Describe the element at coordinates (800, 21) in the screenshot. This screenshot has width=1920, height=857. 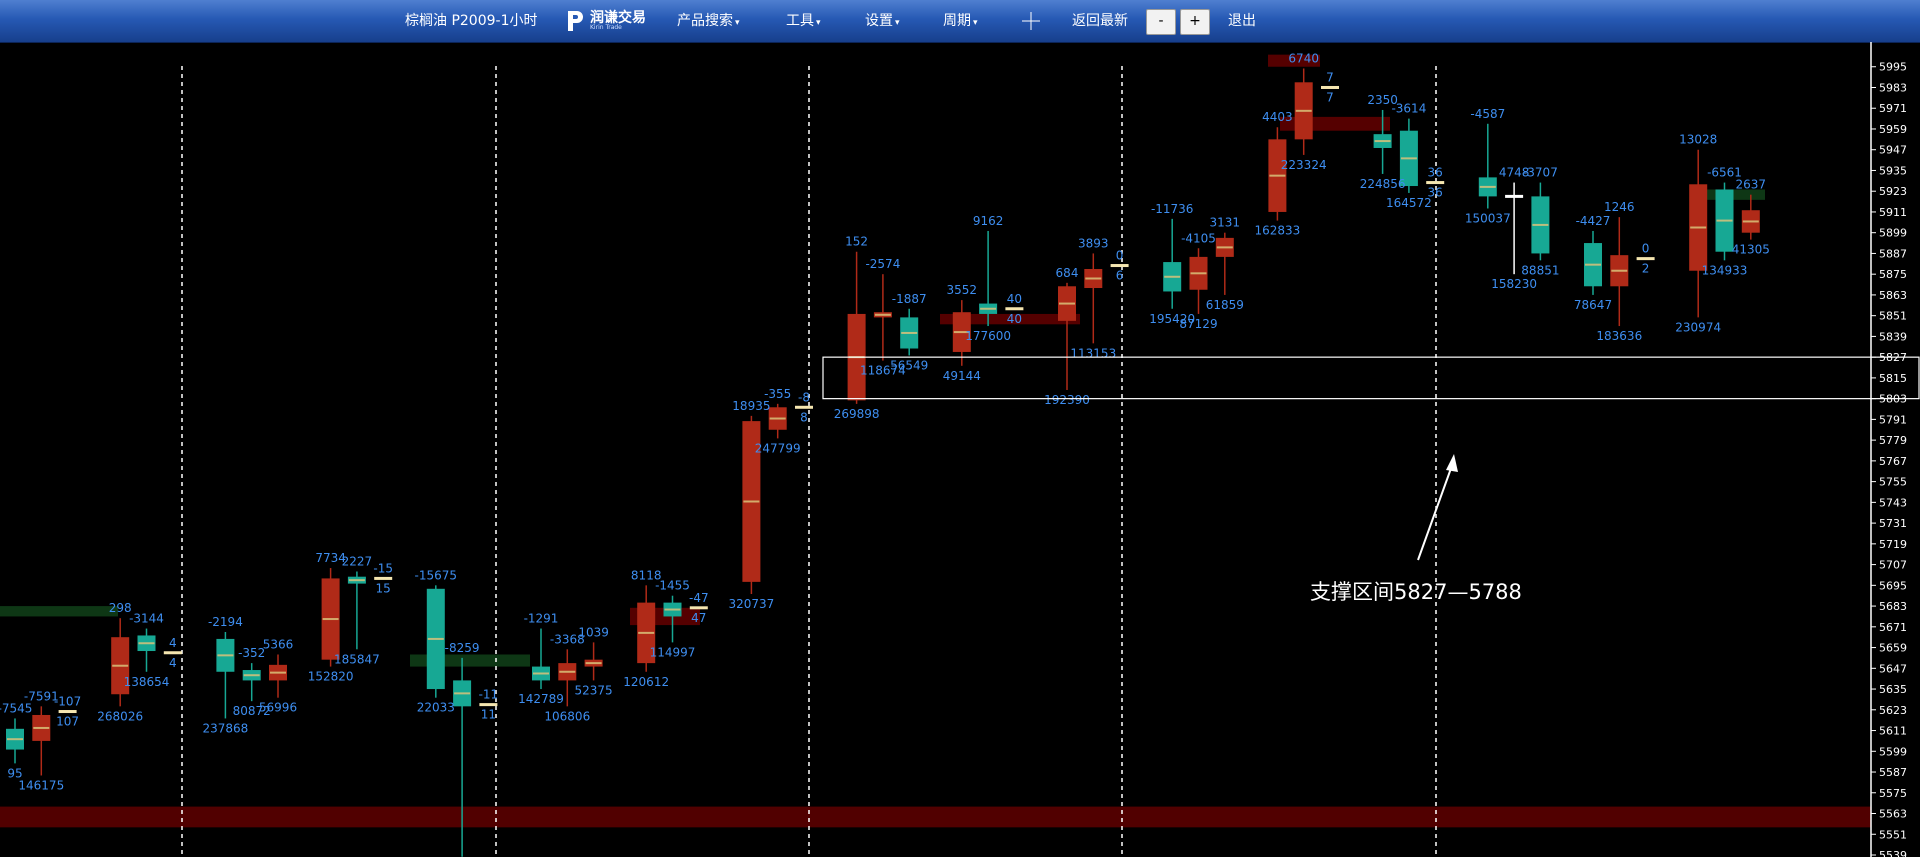
I see `menu-tools-label: 工具` at that location.